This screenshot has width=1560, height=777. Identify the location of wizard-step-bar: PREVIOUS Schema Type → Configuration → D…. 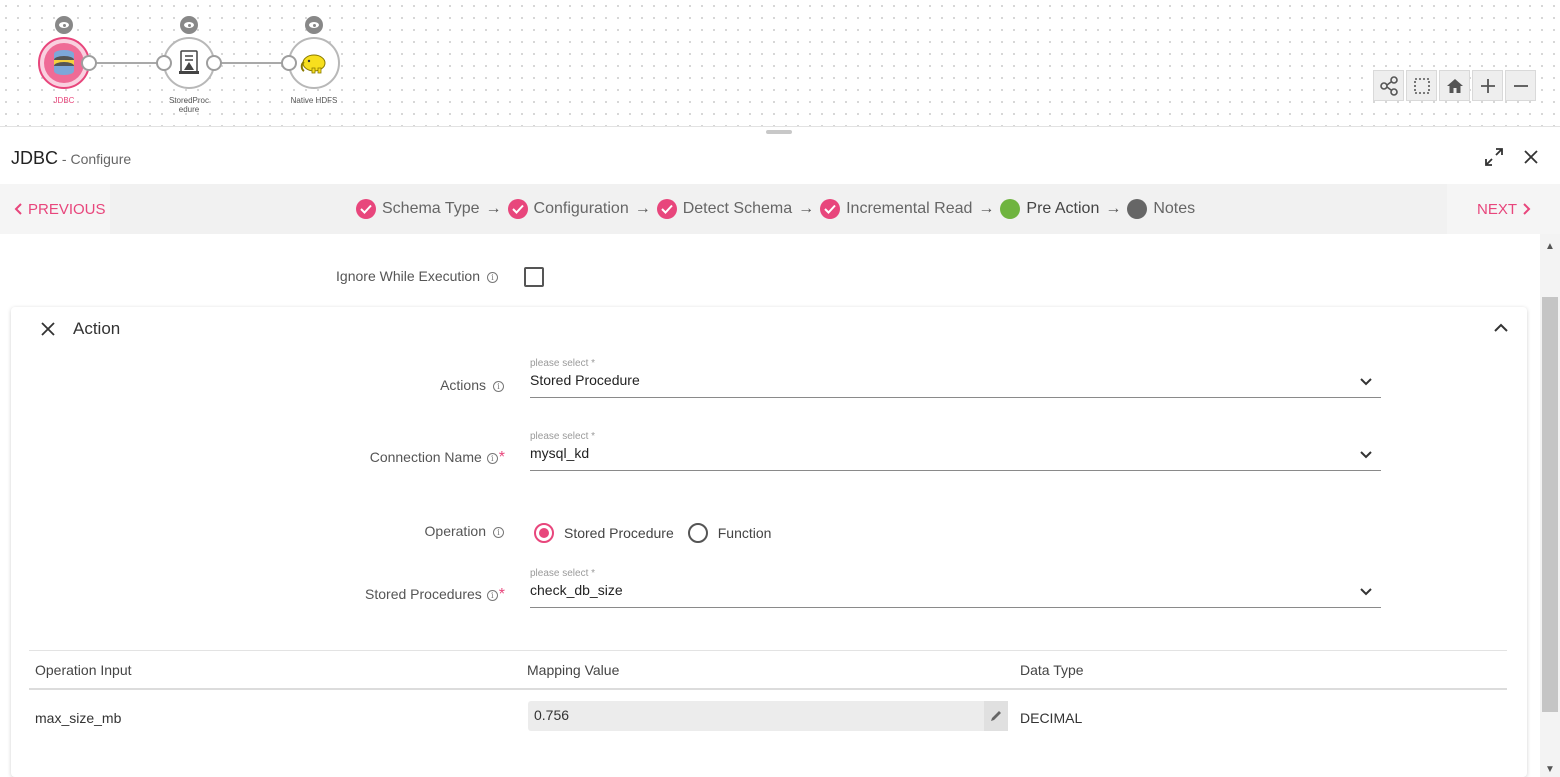
(780, 209).